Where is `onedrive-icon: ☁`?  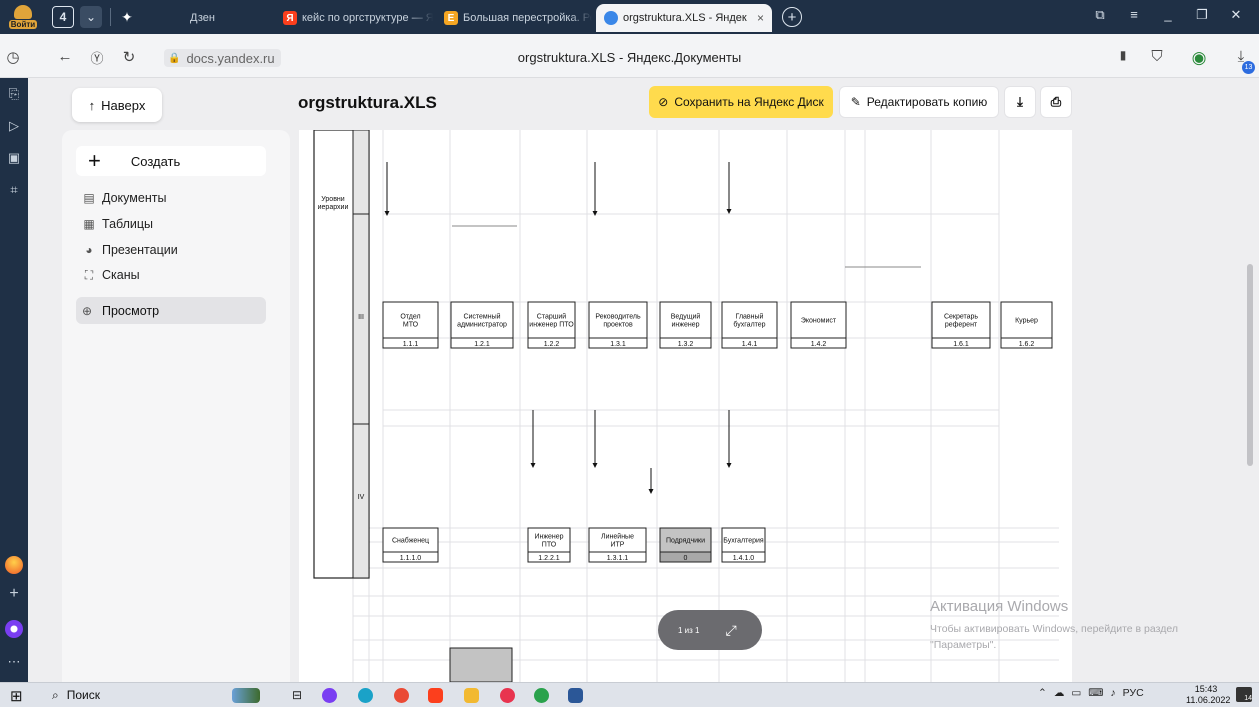 onedrive-icon: ☁ is located at coordinates (1059, 693).